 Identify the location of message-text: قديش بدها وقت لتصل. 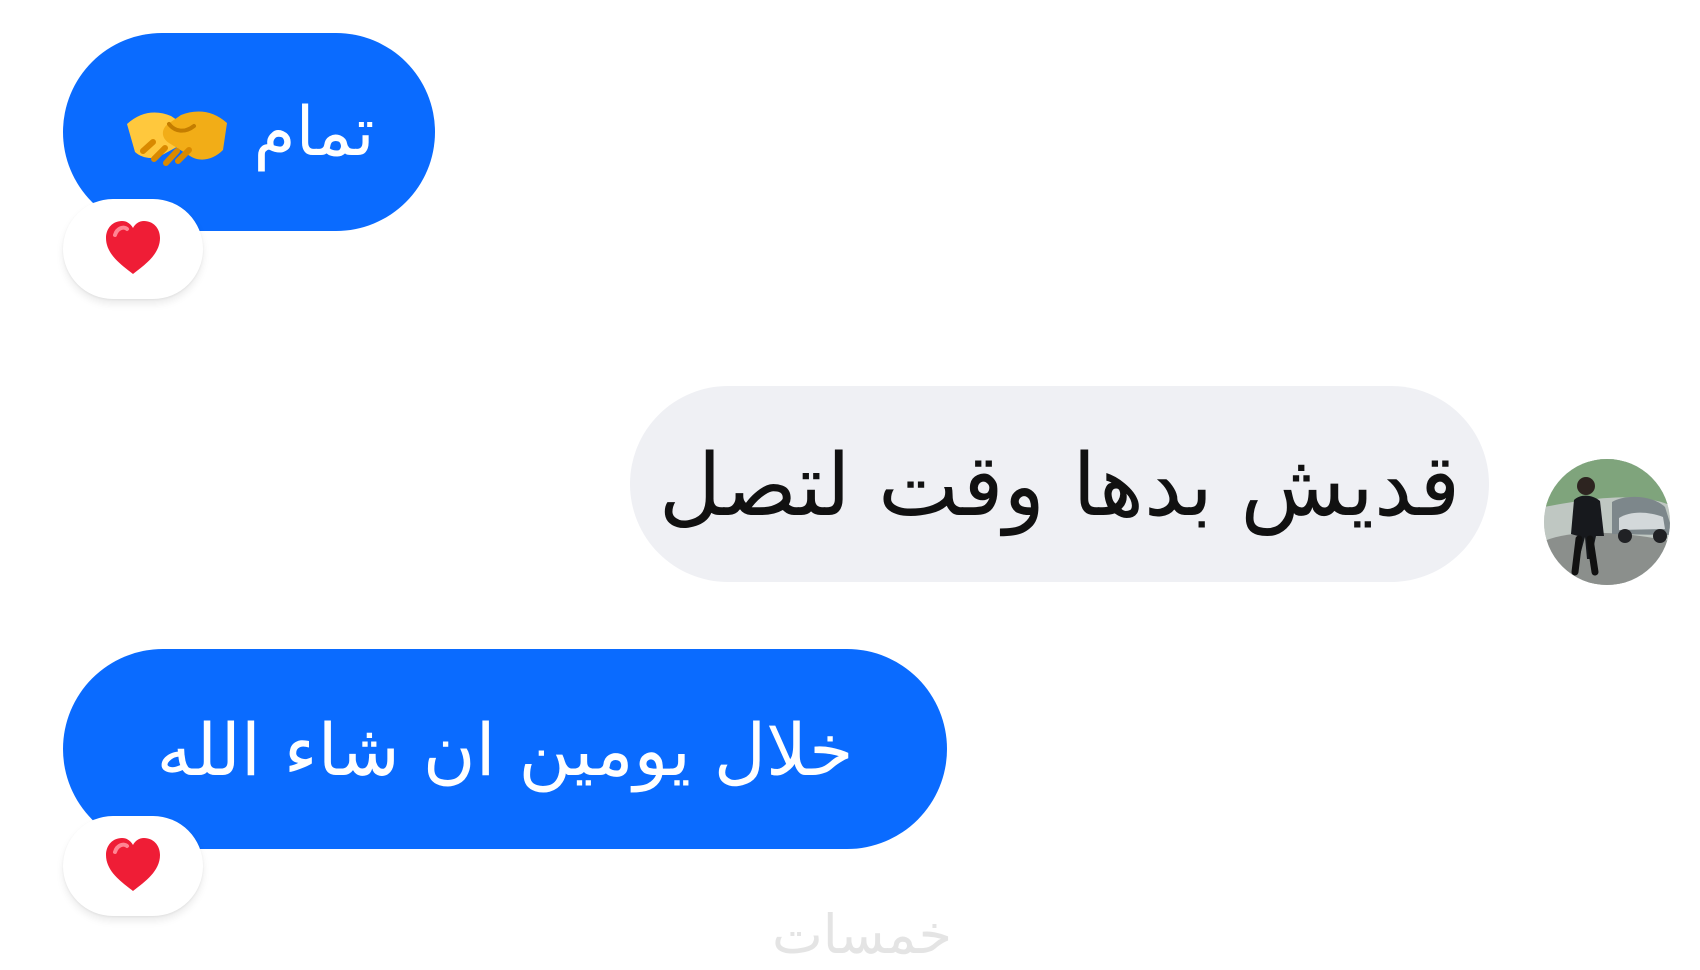
(1059, 486).